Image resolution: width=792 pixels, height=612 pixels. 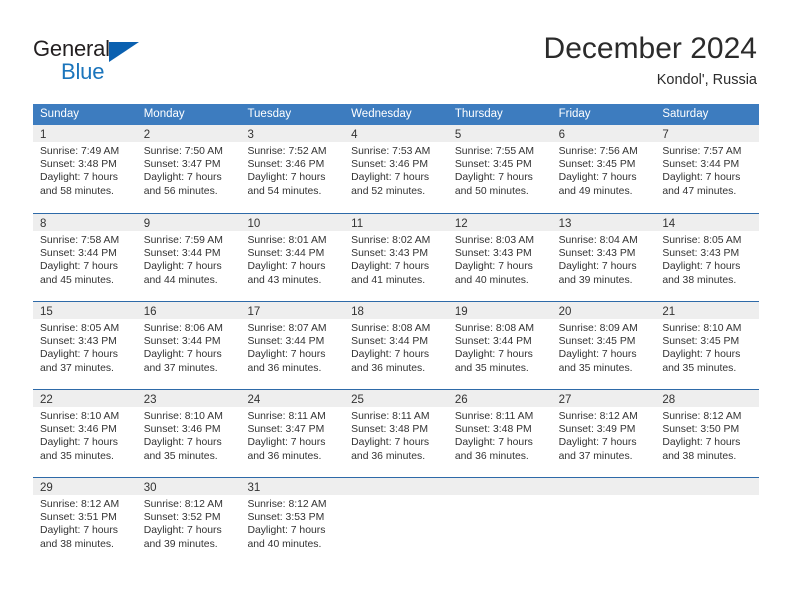 I want to click on day-details, so click(x=707, y=496).